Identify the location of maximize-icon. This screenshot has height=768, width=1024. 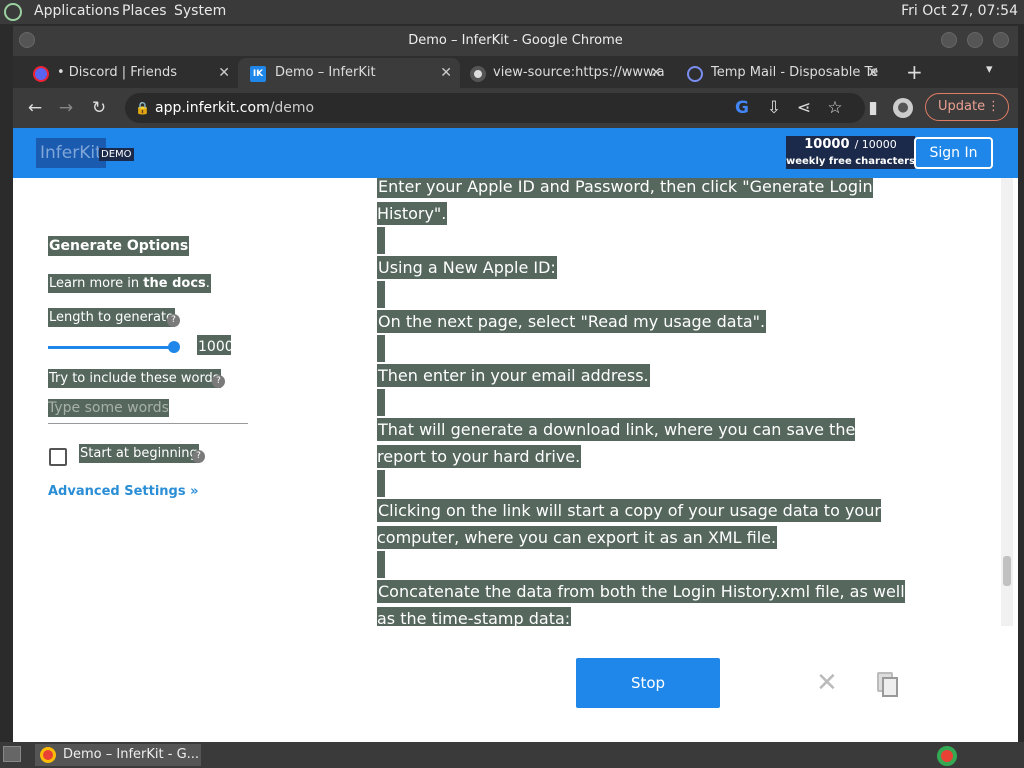
(975, 40).